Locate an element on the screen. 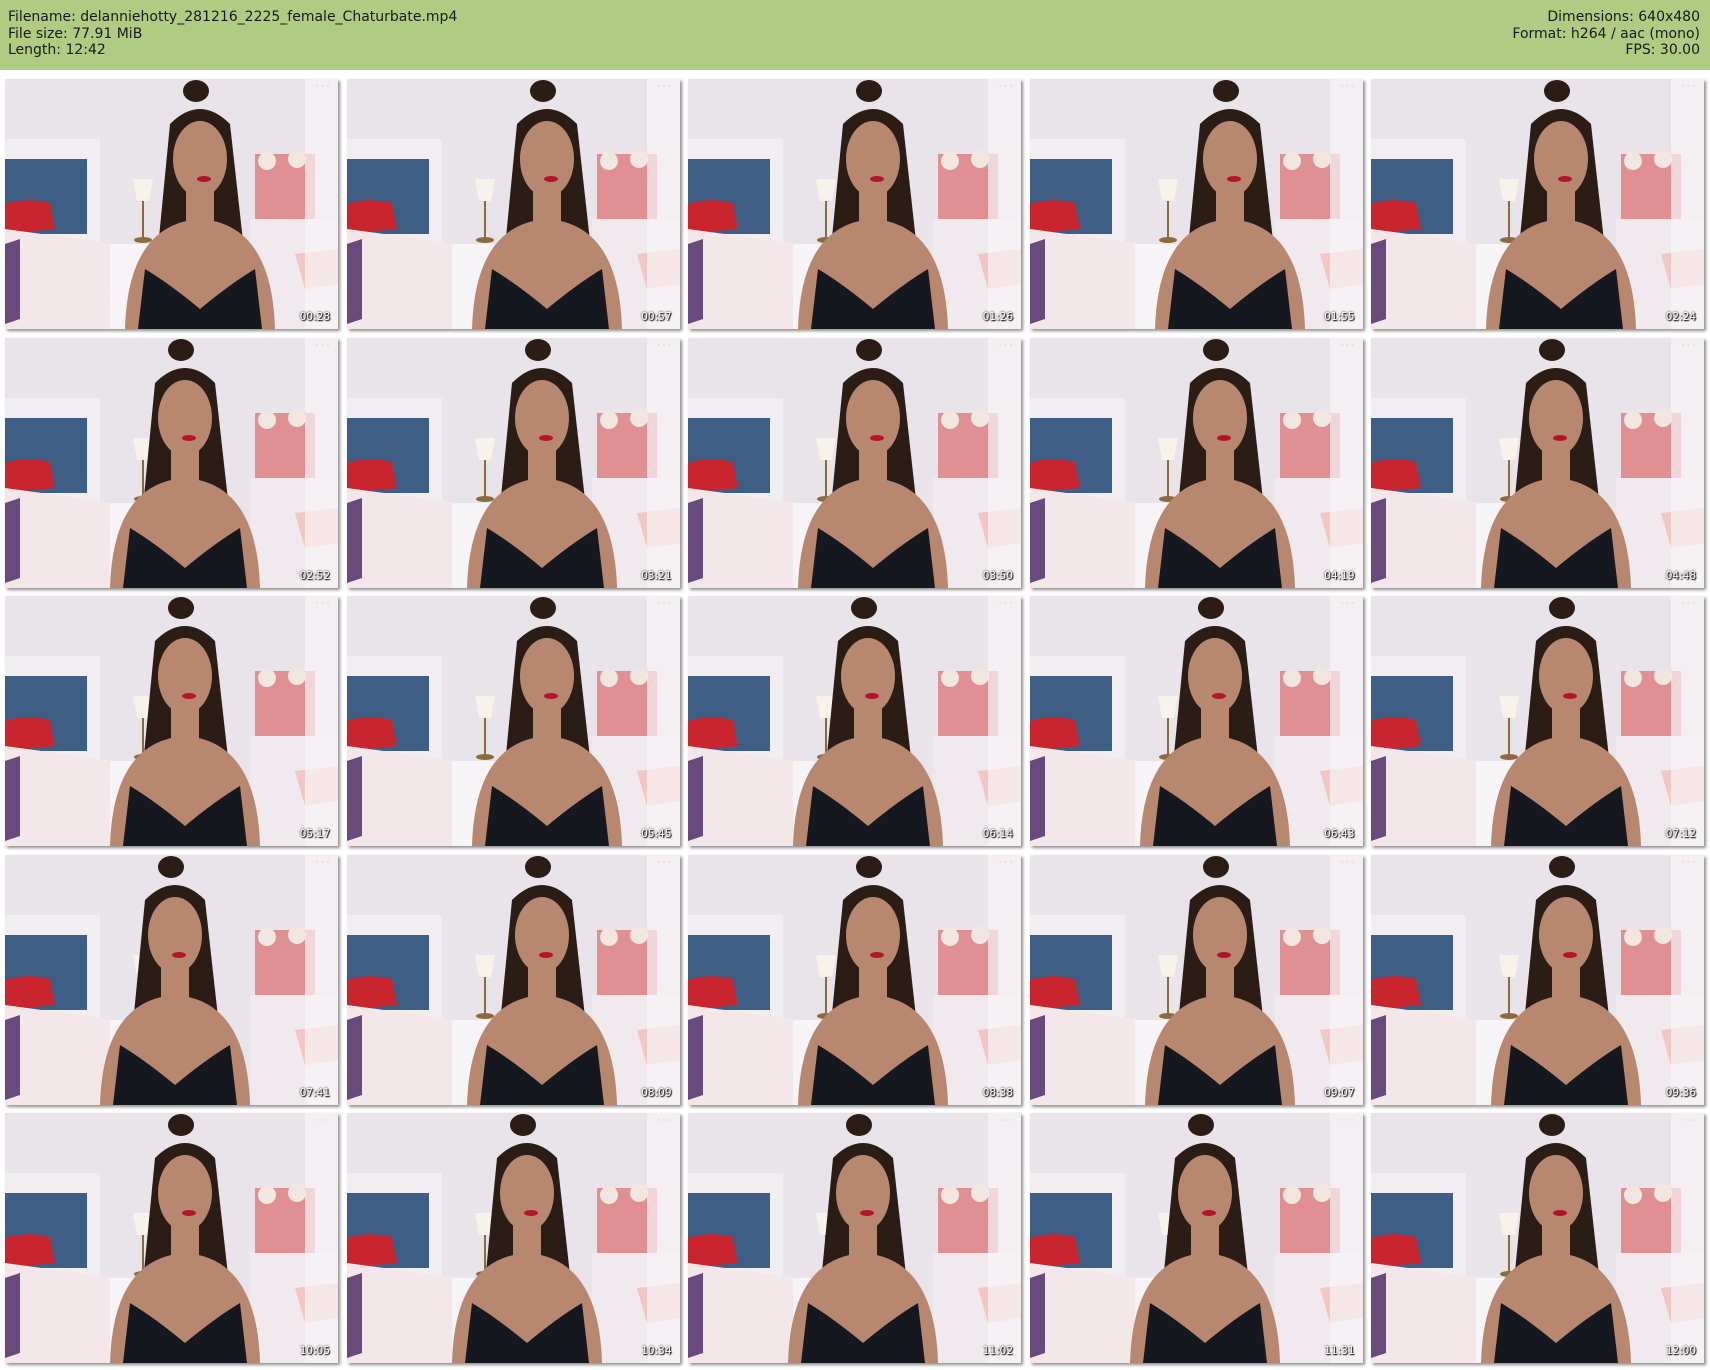  timestamp-label: 03:21 is located at coordinates (656, 575).